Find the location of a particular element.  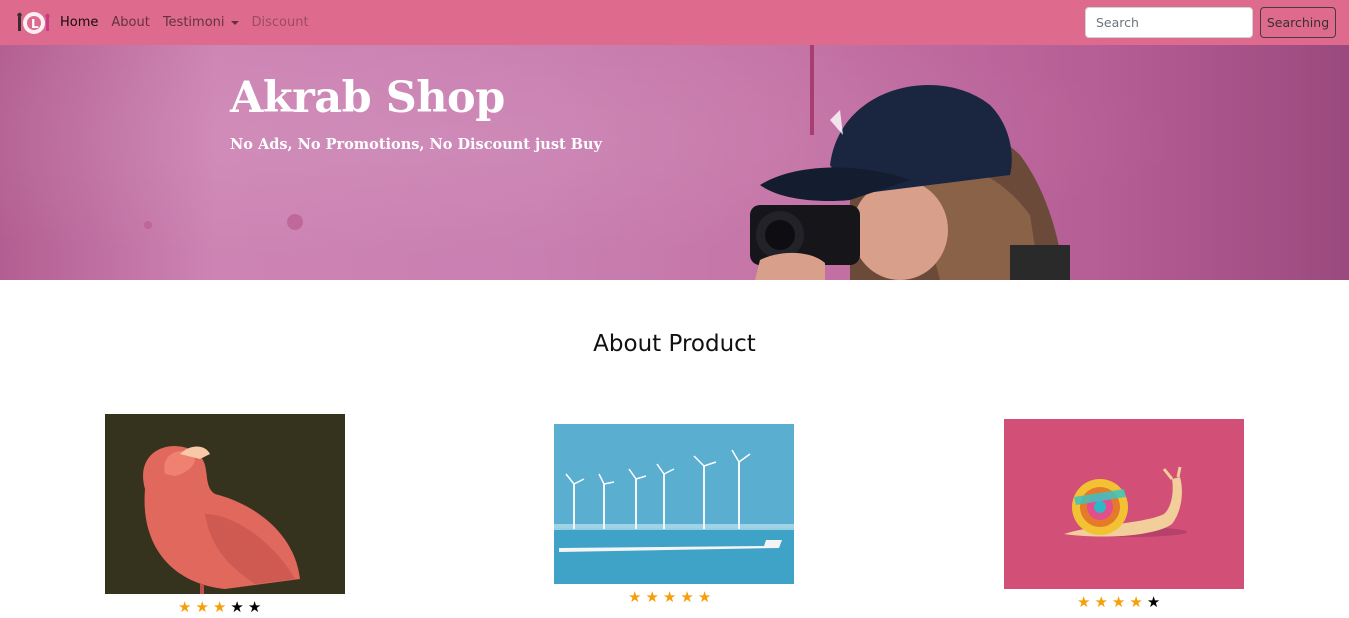

caret-down-icon is located at coordinates (234, 22).